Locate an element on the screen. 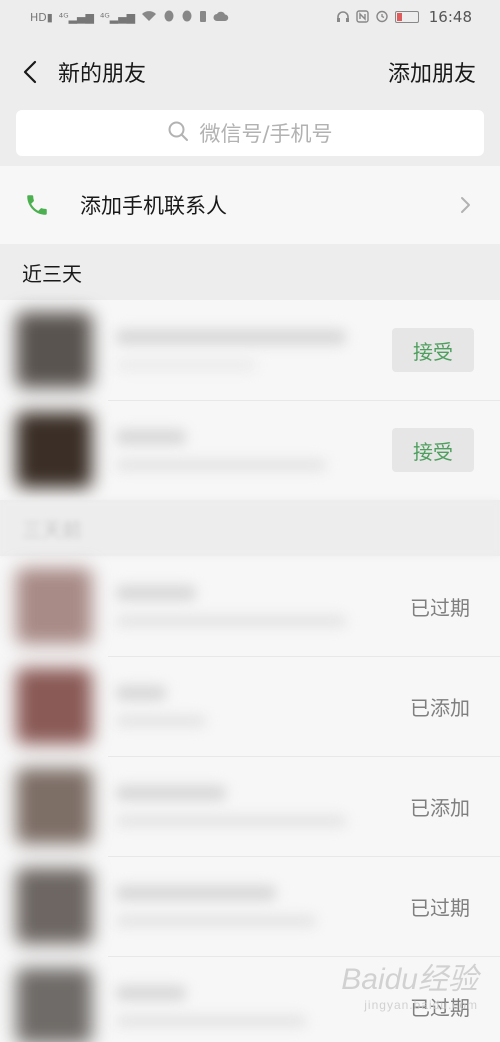 The height and width of the screenshot is (1042, 500). nav-left: 新的朋友 is located at coordinates (81, 72).